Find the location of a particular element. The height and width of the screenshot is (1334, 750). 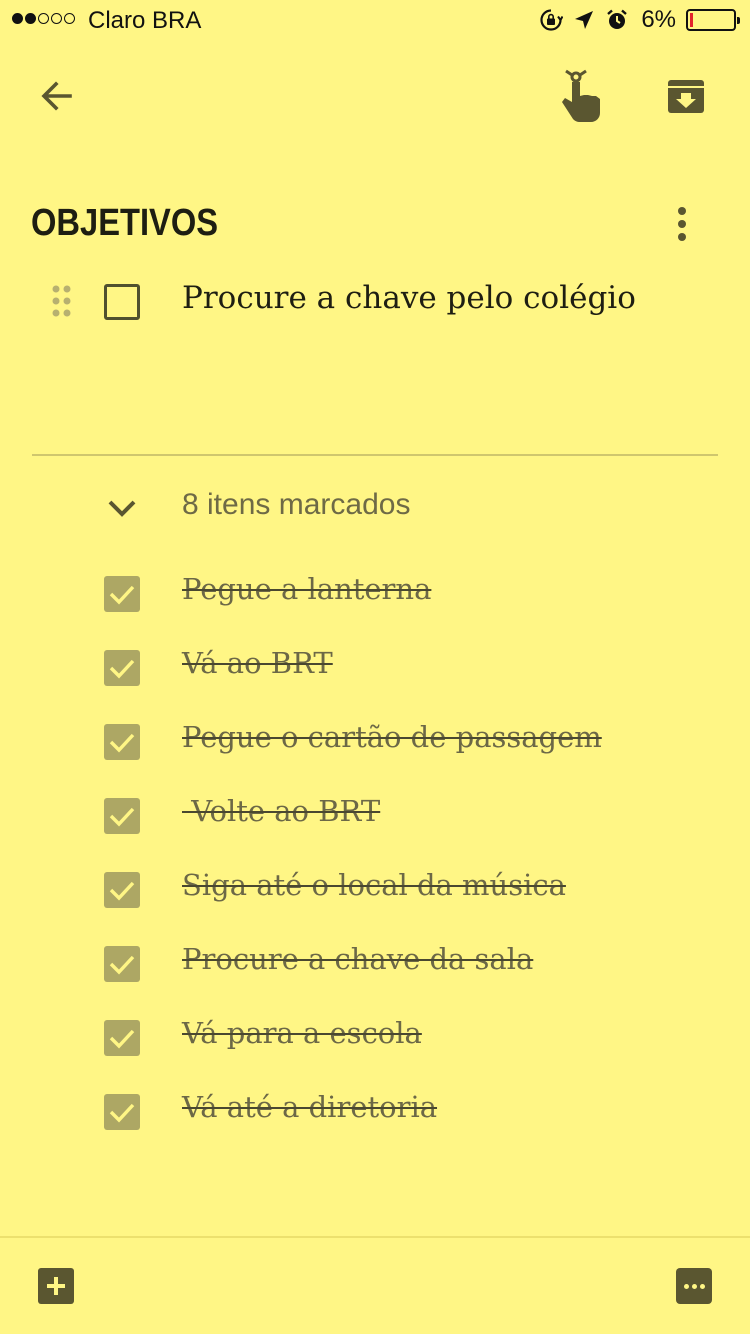

bottom-toolbar is located at coordinates (375, 1285).